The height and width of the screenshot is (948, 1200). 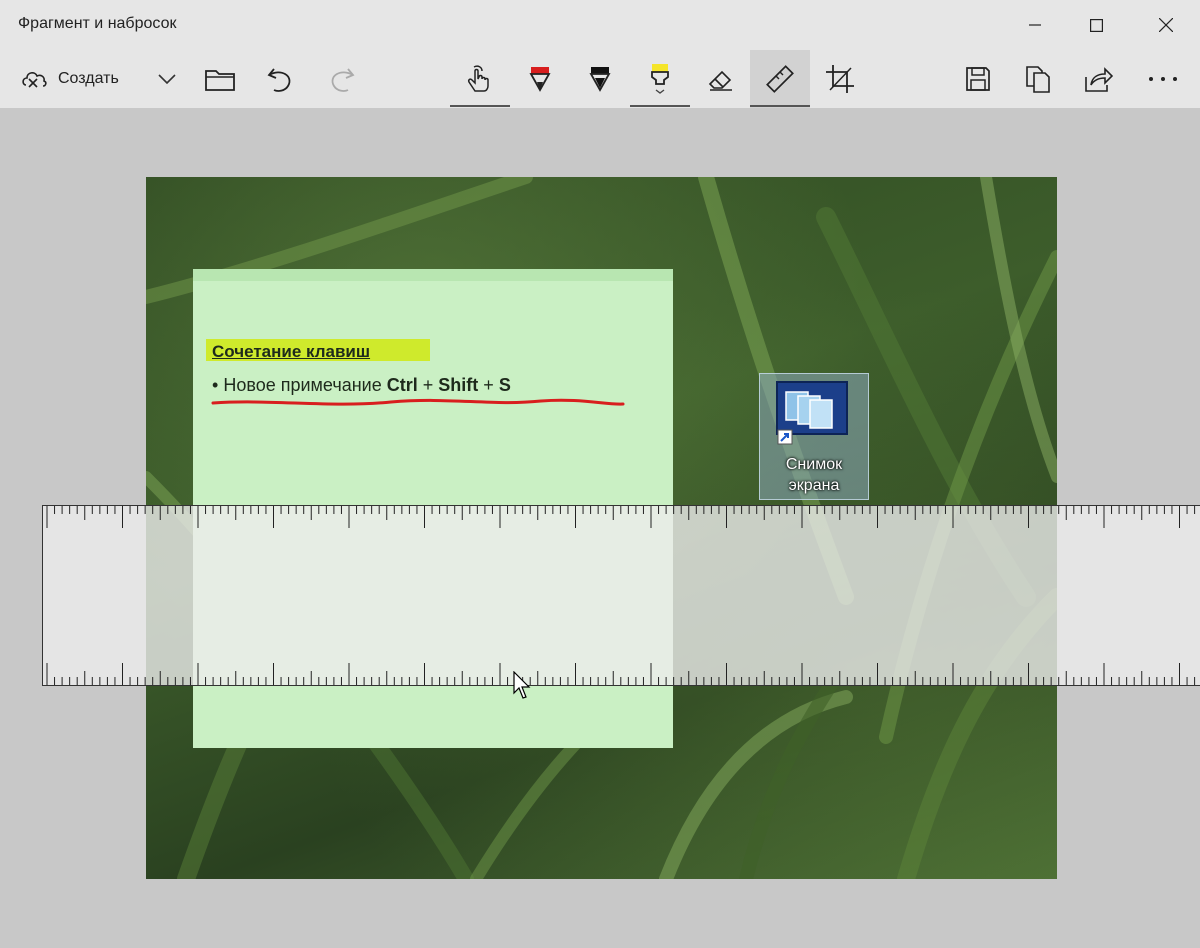 I want to click on close-button, so click(x=1166, y=25).